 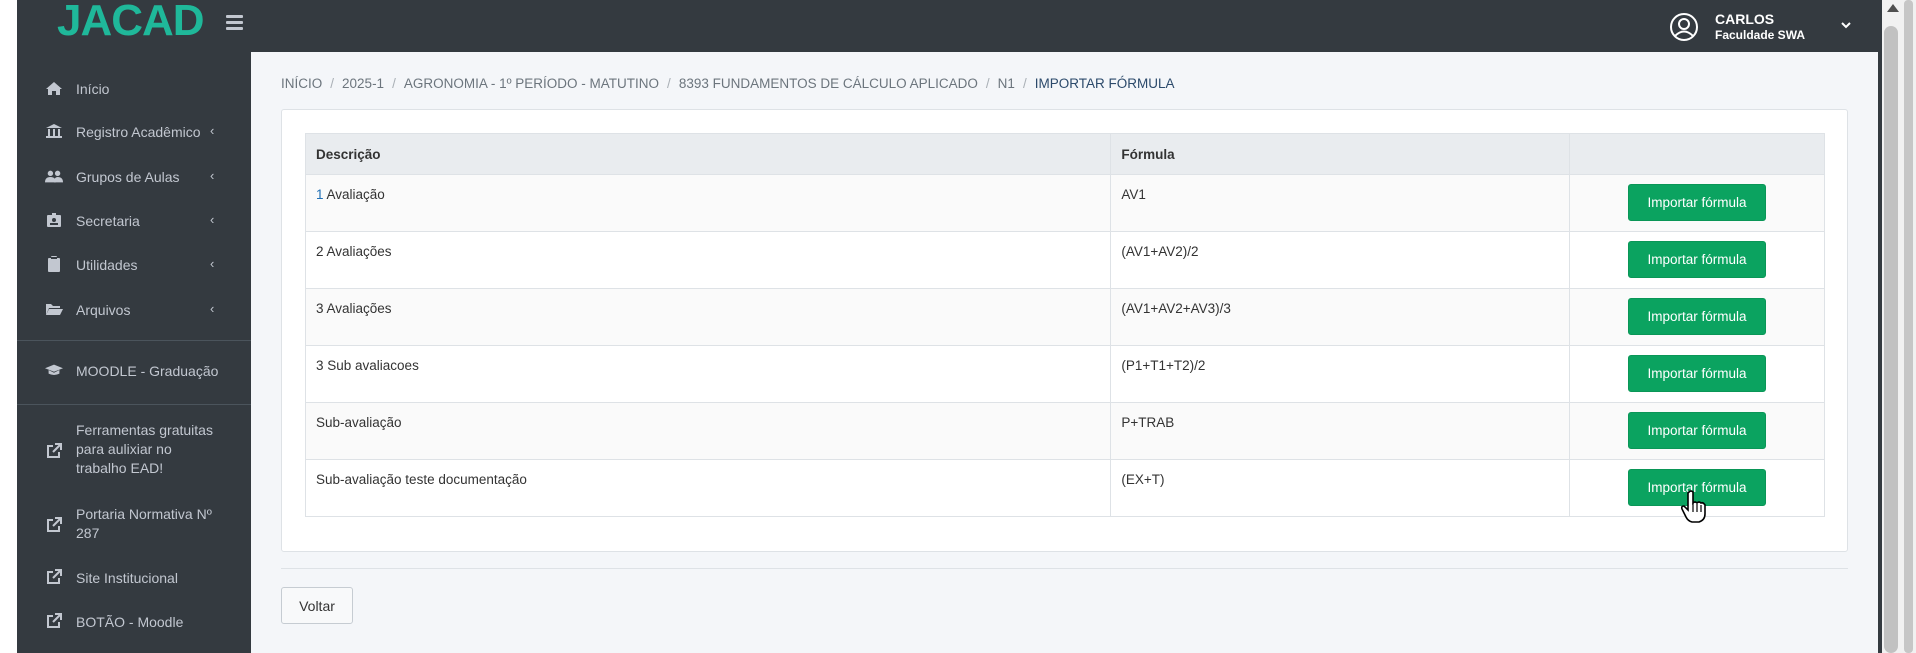 What do you see at coordinates (1745, 19) in the screenshot?
I see `user-name: CARLOS` at bounding box center [1745, 19].